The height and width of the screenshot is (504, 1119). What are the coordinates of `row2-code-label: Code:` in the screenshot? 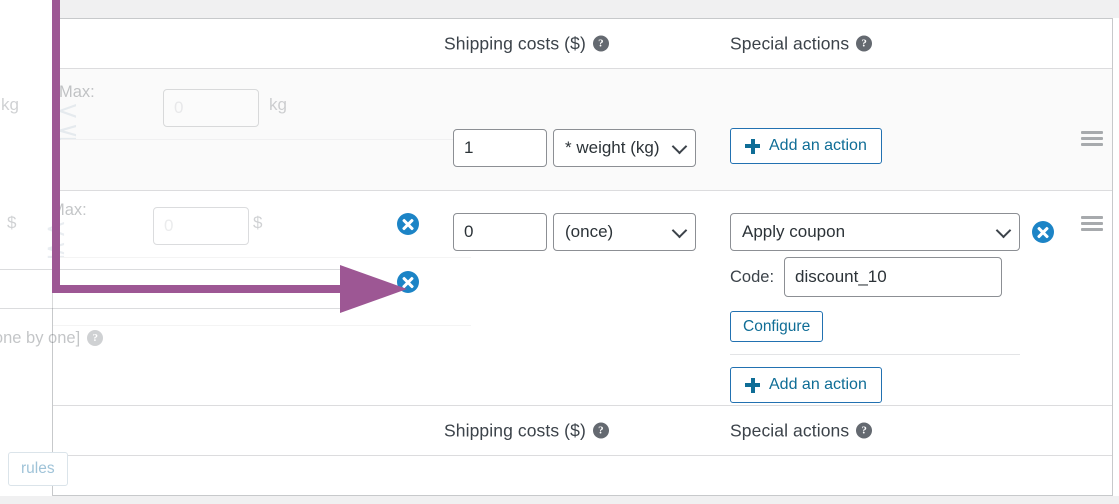 It's located at (752, 276).